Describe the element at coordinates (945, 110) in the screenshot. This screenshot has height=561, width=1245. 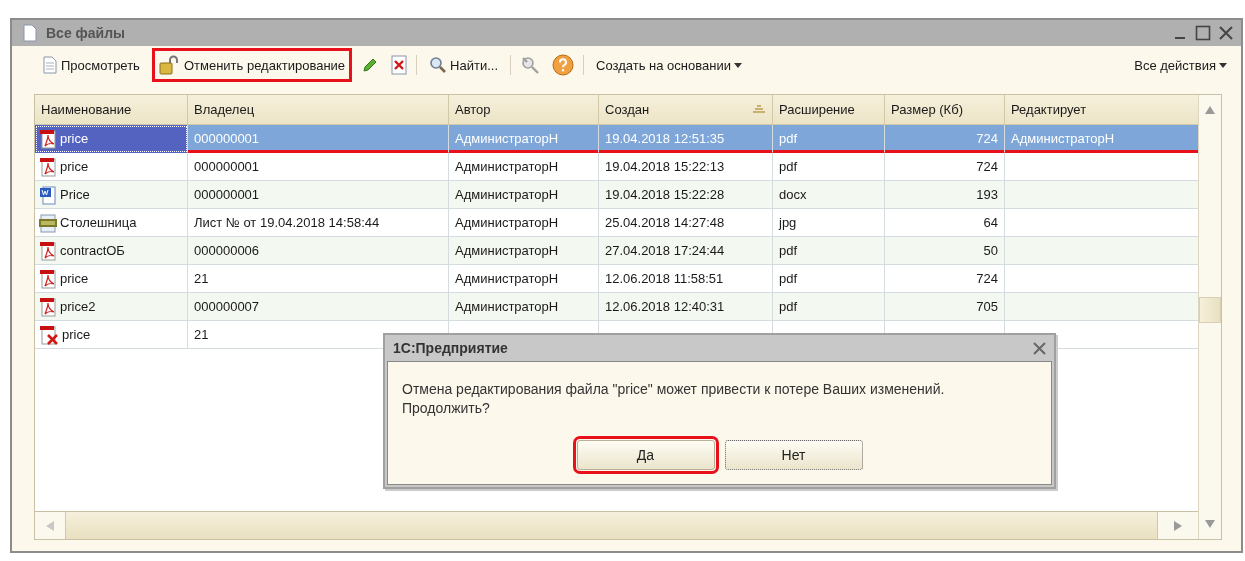
I see `column-header: Размер (Кб)` at that location.